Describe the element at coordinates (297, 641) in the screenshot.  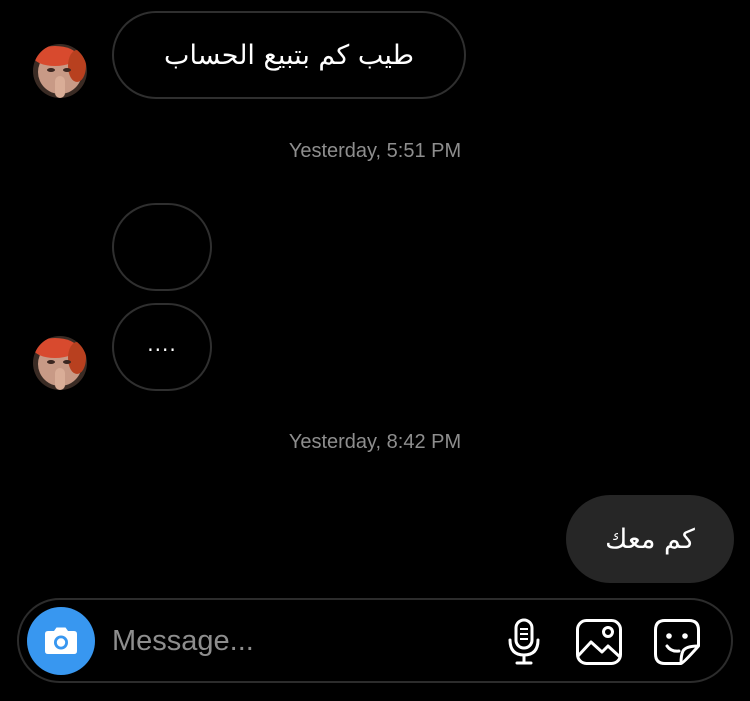
I see `message-input` at that location.